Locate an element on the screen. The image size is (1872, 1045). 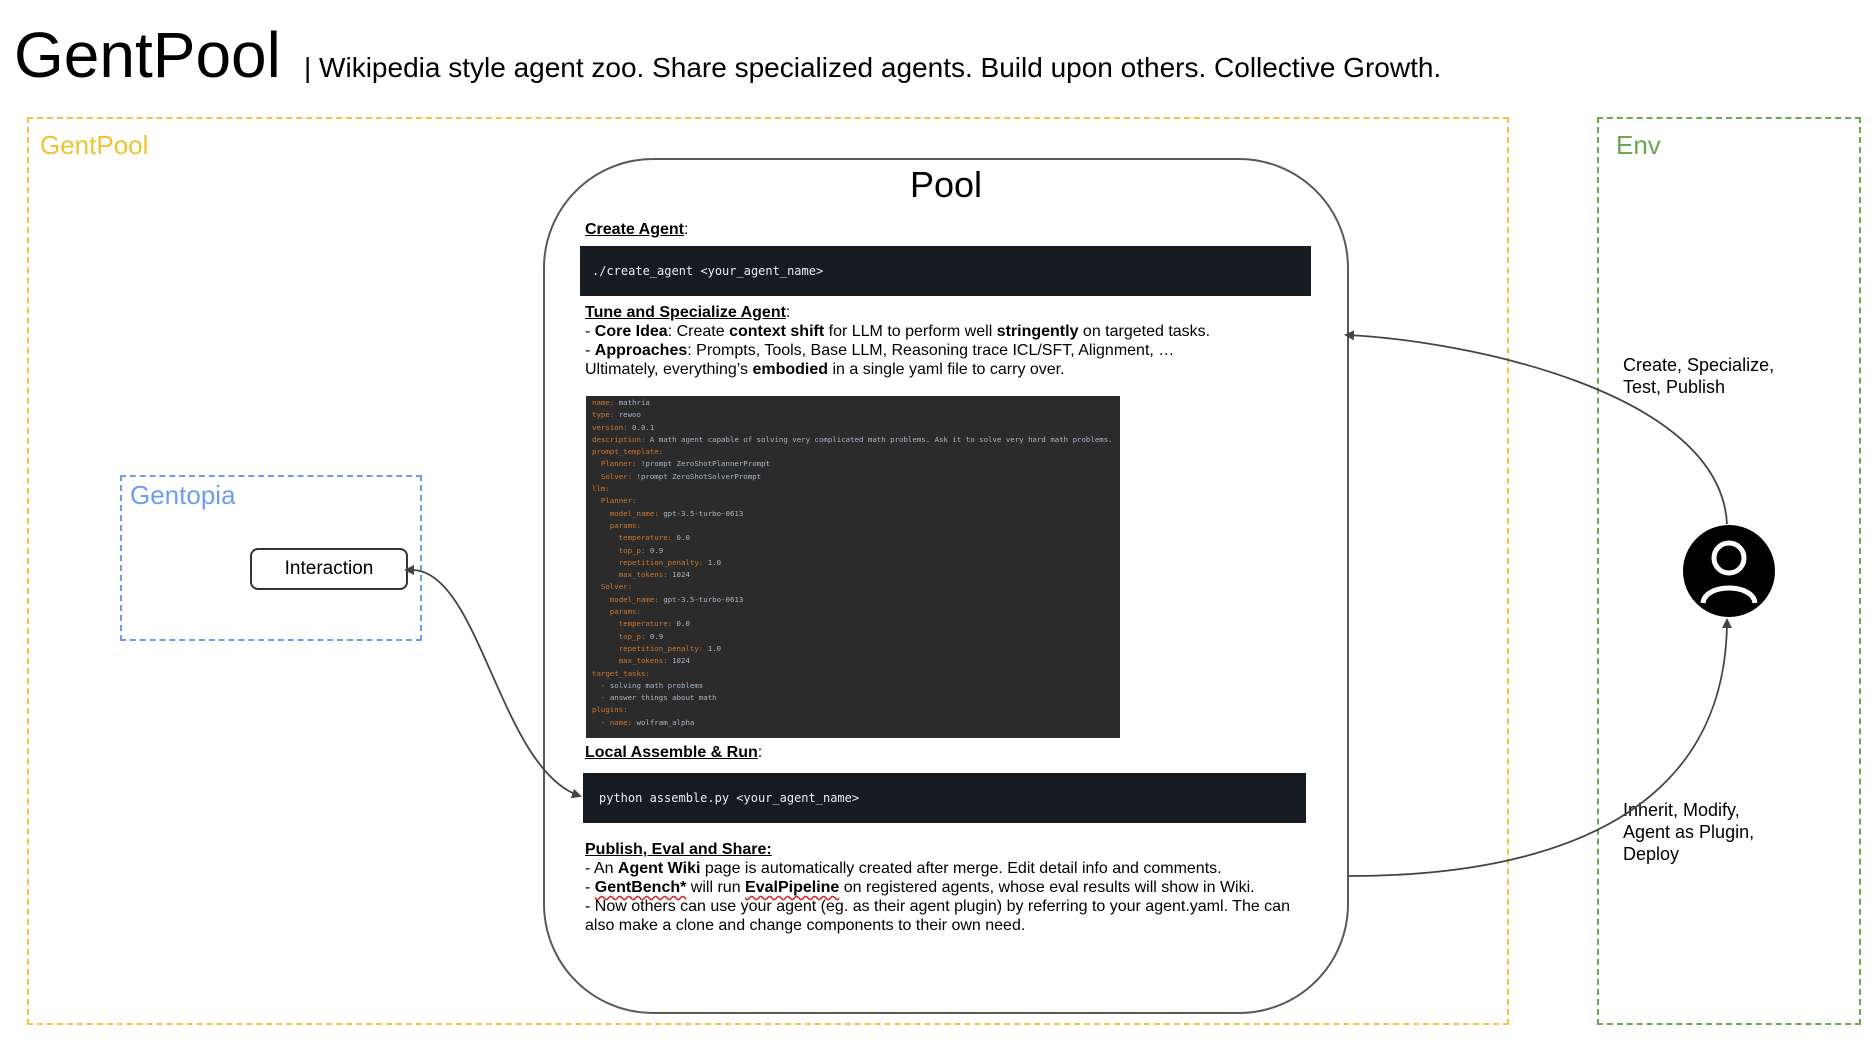
create-publish-arrow is located at coordinates (1536, 427).